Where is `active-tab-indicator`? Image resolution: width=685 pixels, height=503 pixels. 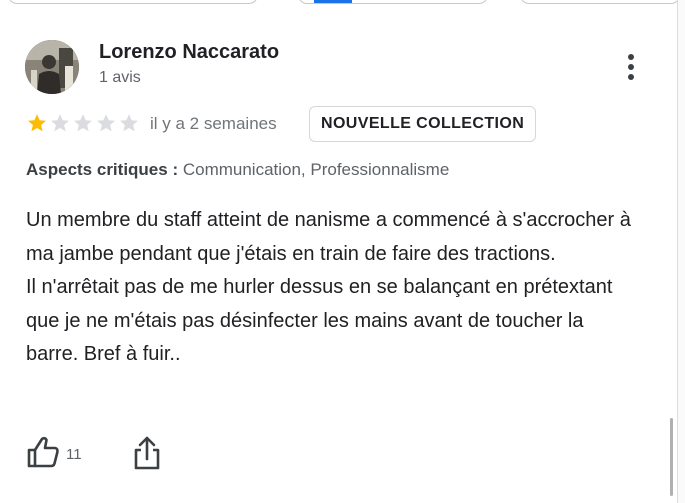
active-tab-indicator is located at coordinates (333, 1).